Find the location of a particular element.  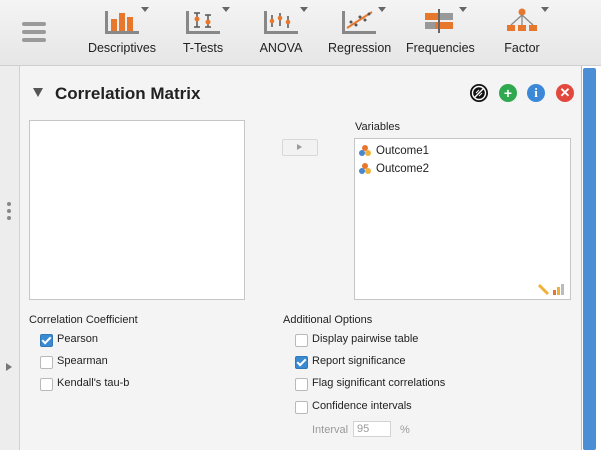

t-test-icon is located at coordinates (206, 21).